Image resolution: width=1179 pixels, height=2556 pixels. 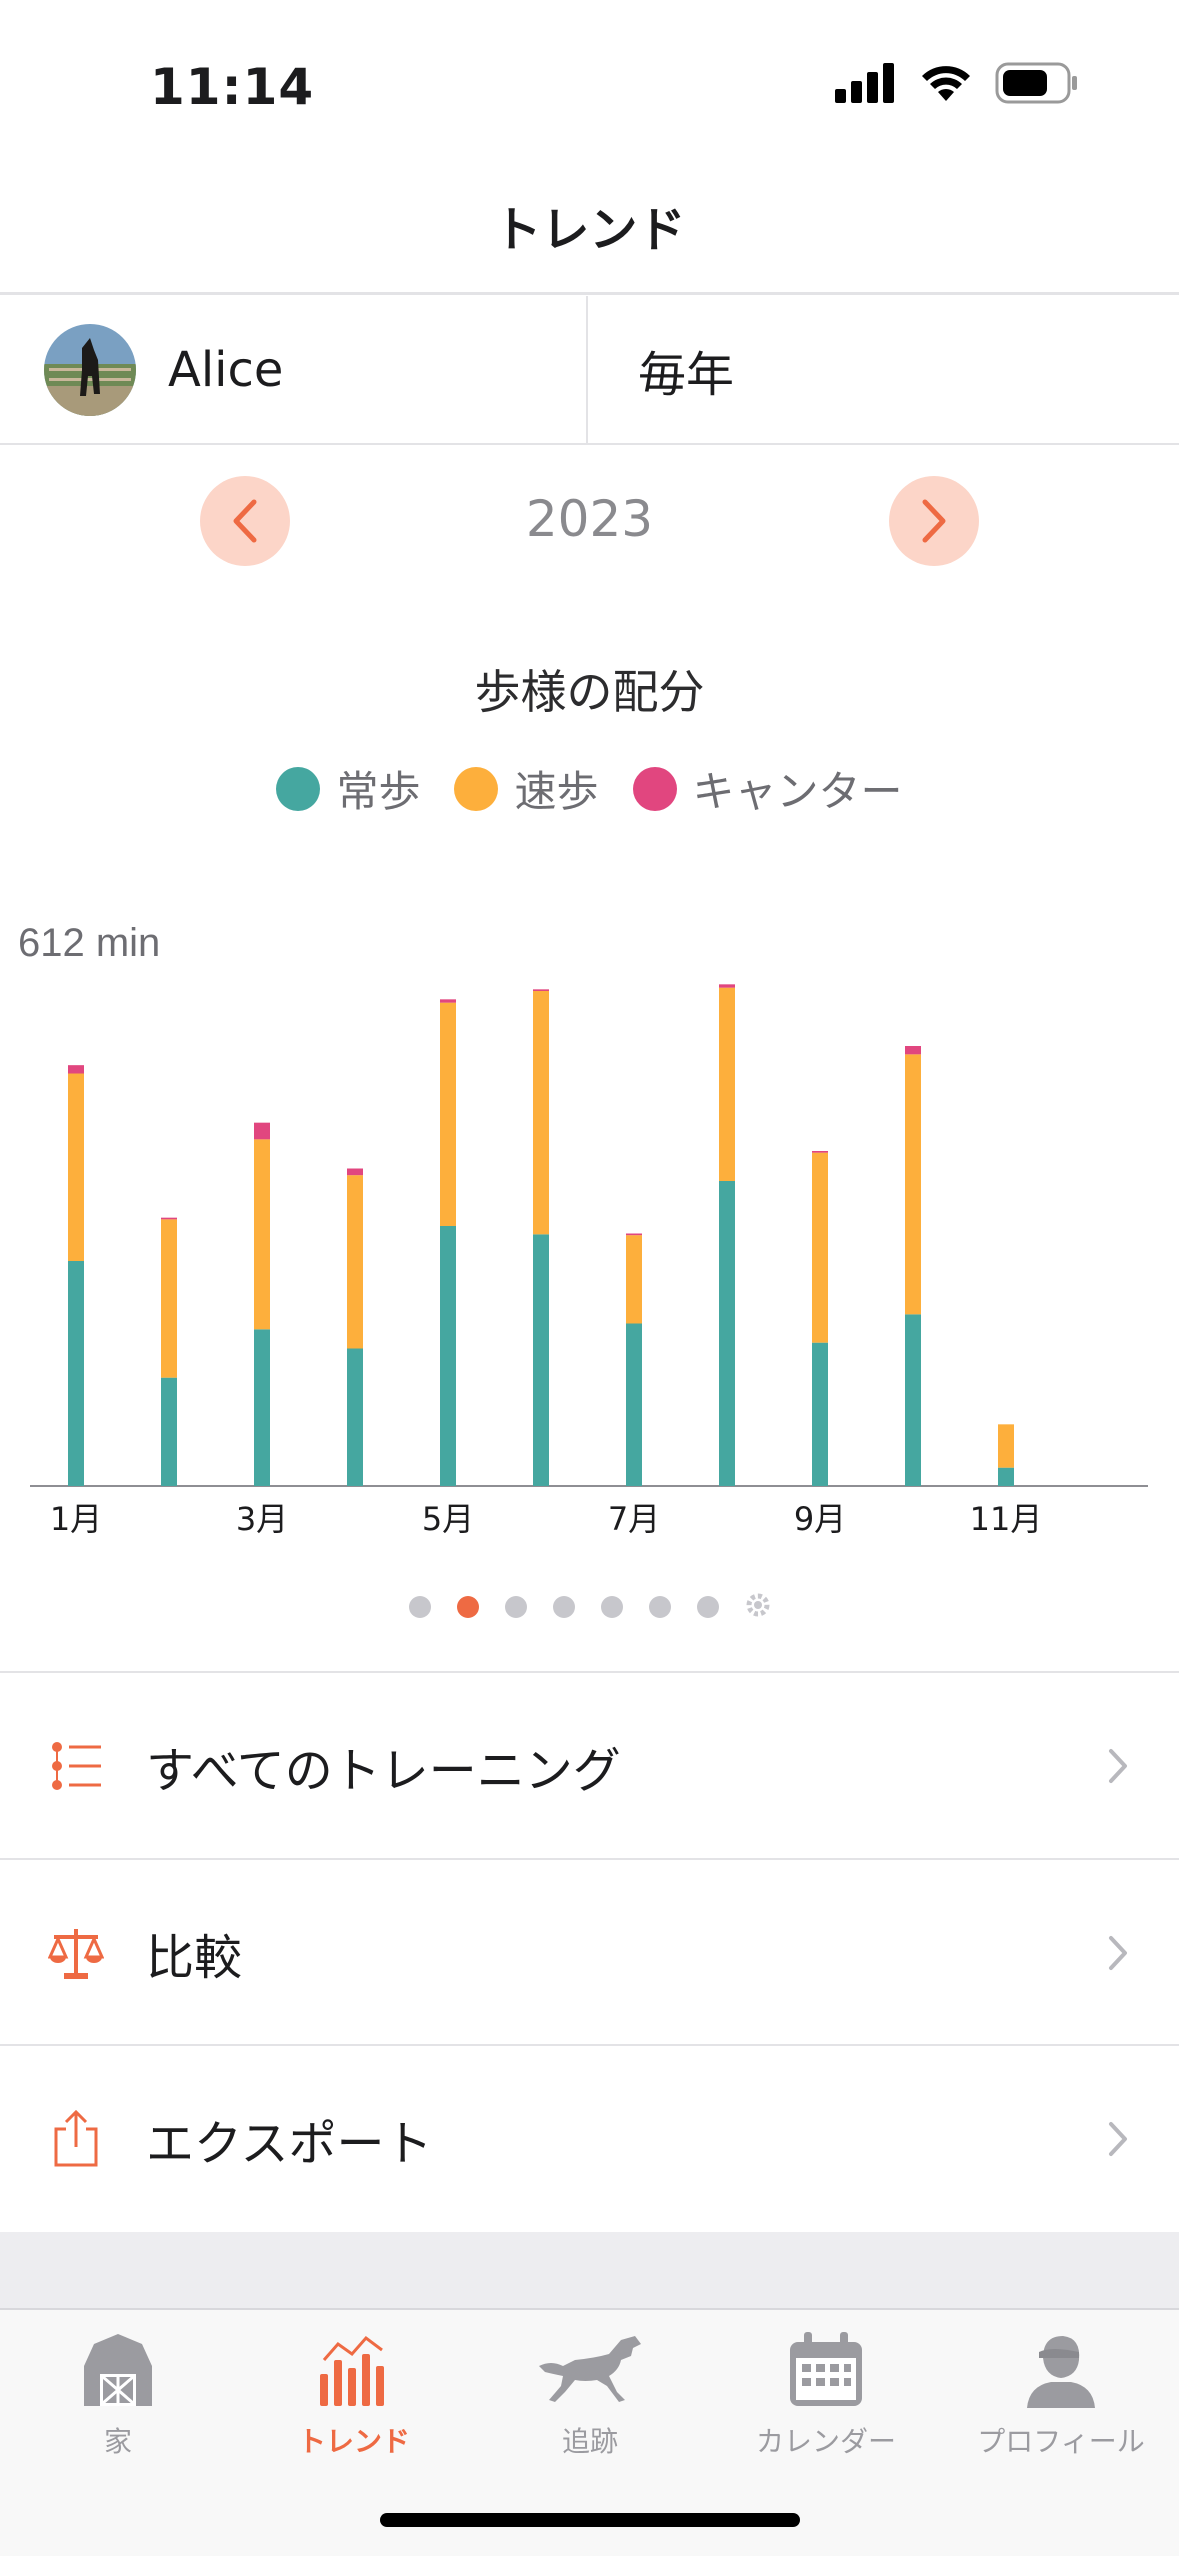 What do you see at coordinates (232, 87) in the screenshot?
I see `status-time: 11:14` at bounding box center [232, 87].